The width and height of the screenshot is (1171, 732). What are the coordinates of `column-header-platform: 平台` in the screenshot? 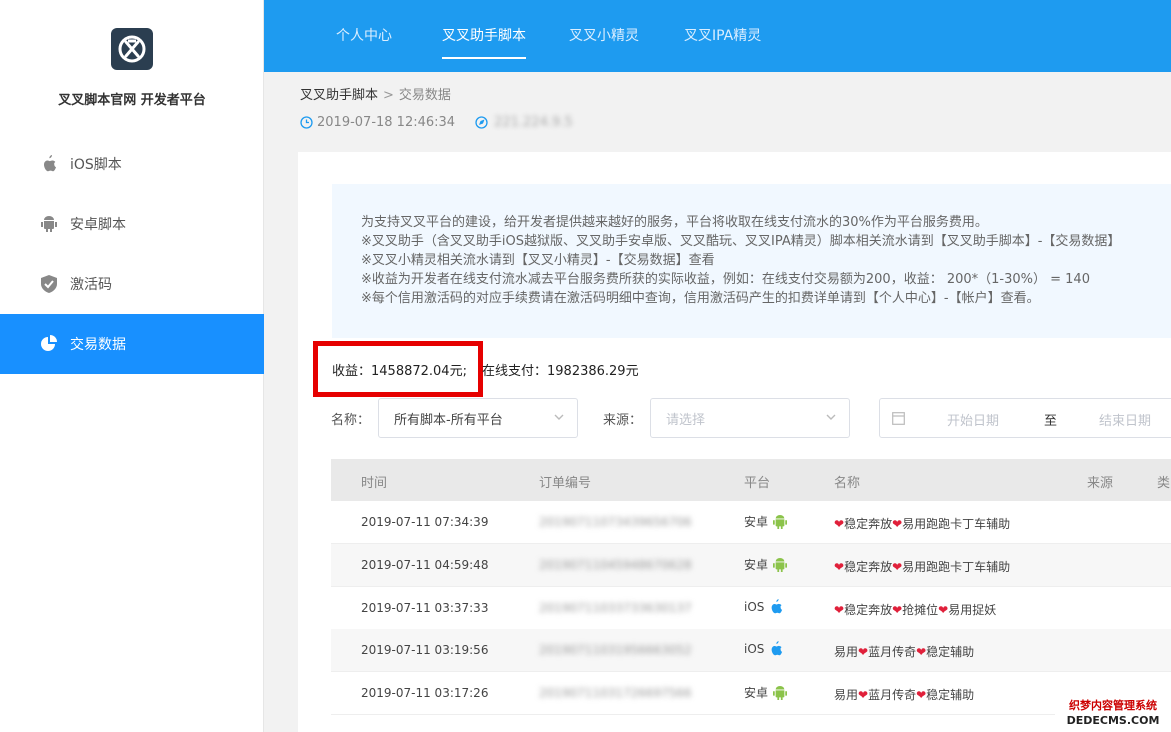 It's located at (757, 481).